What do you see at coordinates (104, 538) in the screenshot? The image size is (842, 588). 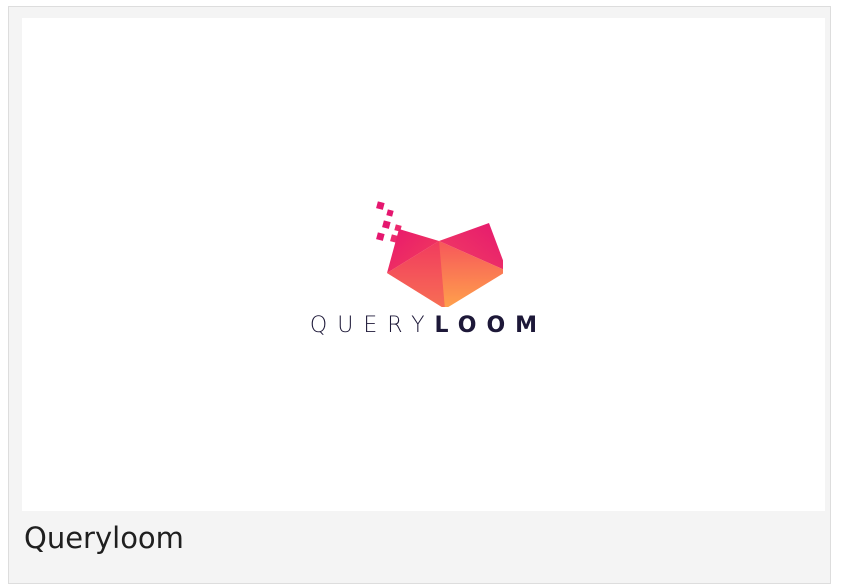 I see `card-caption: Queryloom` at bounding box center [104, 538].